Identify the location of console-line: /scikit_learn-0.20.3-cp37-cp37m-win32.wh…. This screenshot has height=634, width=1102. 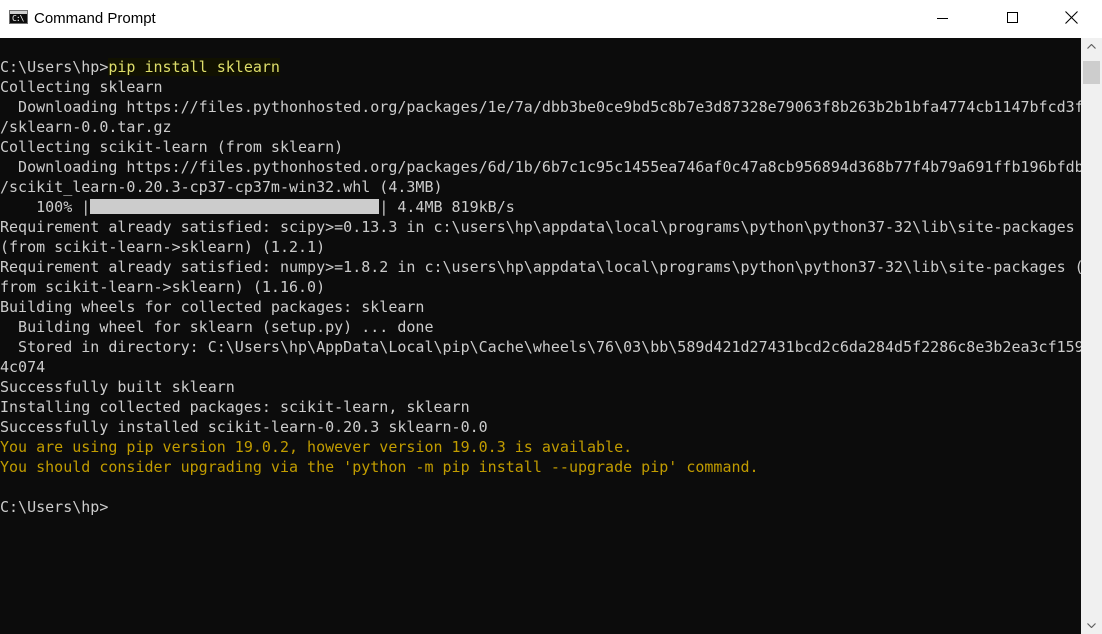
(221, 187).